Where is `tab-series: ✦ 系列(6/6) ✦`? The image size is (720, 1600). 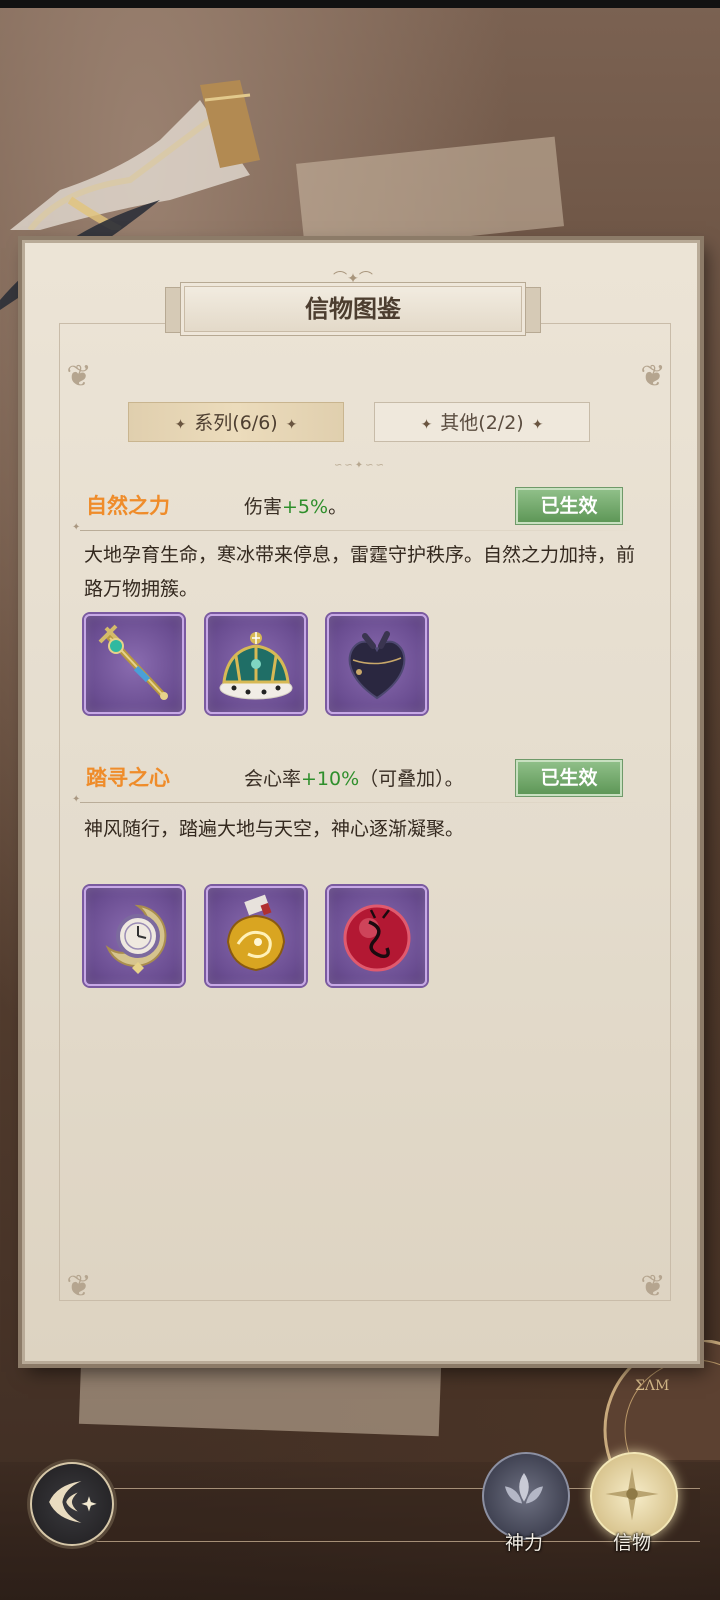 tab-series: ✦ 系列(6/6) ✦ is located at coordinates (236, 422).